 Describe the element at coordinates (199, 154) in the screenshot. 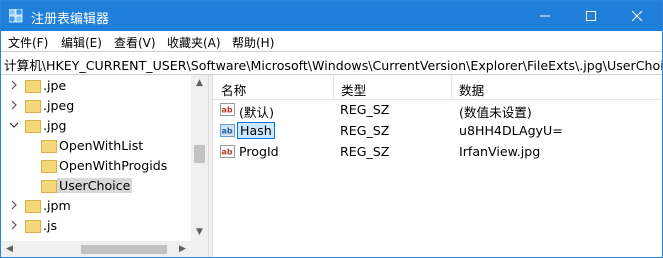

I see `tree-vertical-scroll-thumb` at that location.